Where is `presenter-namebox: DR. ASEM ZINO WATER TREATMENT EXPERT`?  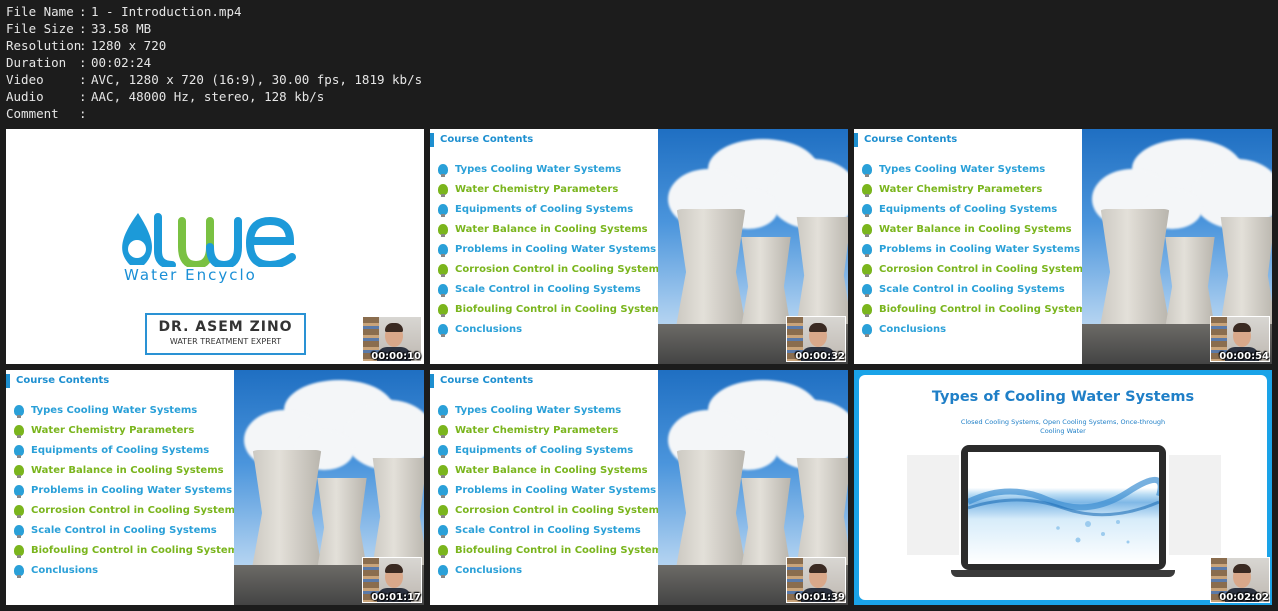
presenter-namebox: DR. ASEM ZINO WATER TREATMENT EXPERT is located at coordinates (225, 334).